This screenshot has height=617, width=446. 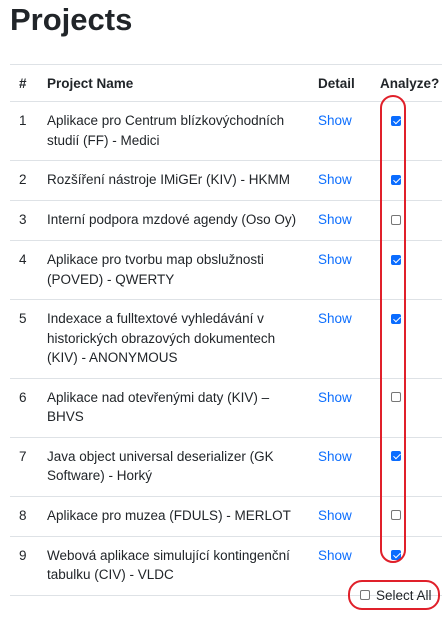 I want to click on row-number: 5, so click(x=23, y=339).